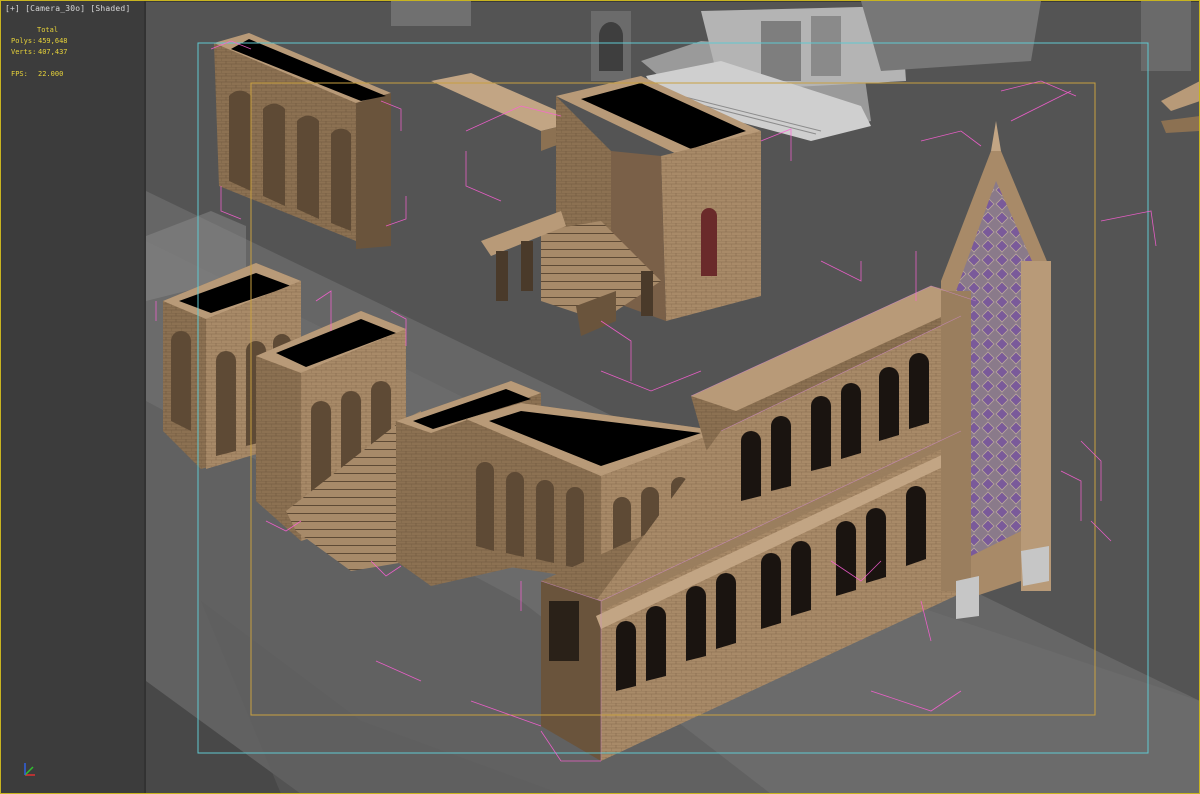 Image resolution: width=1200 pixels, height=794 pixels. What do you see at coordinates (24, 52) in the screenshot?
I see `verts-label: Verts:` at bounding box center [24, 52].